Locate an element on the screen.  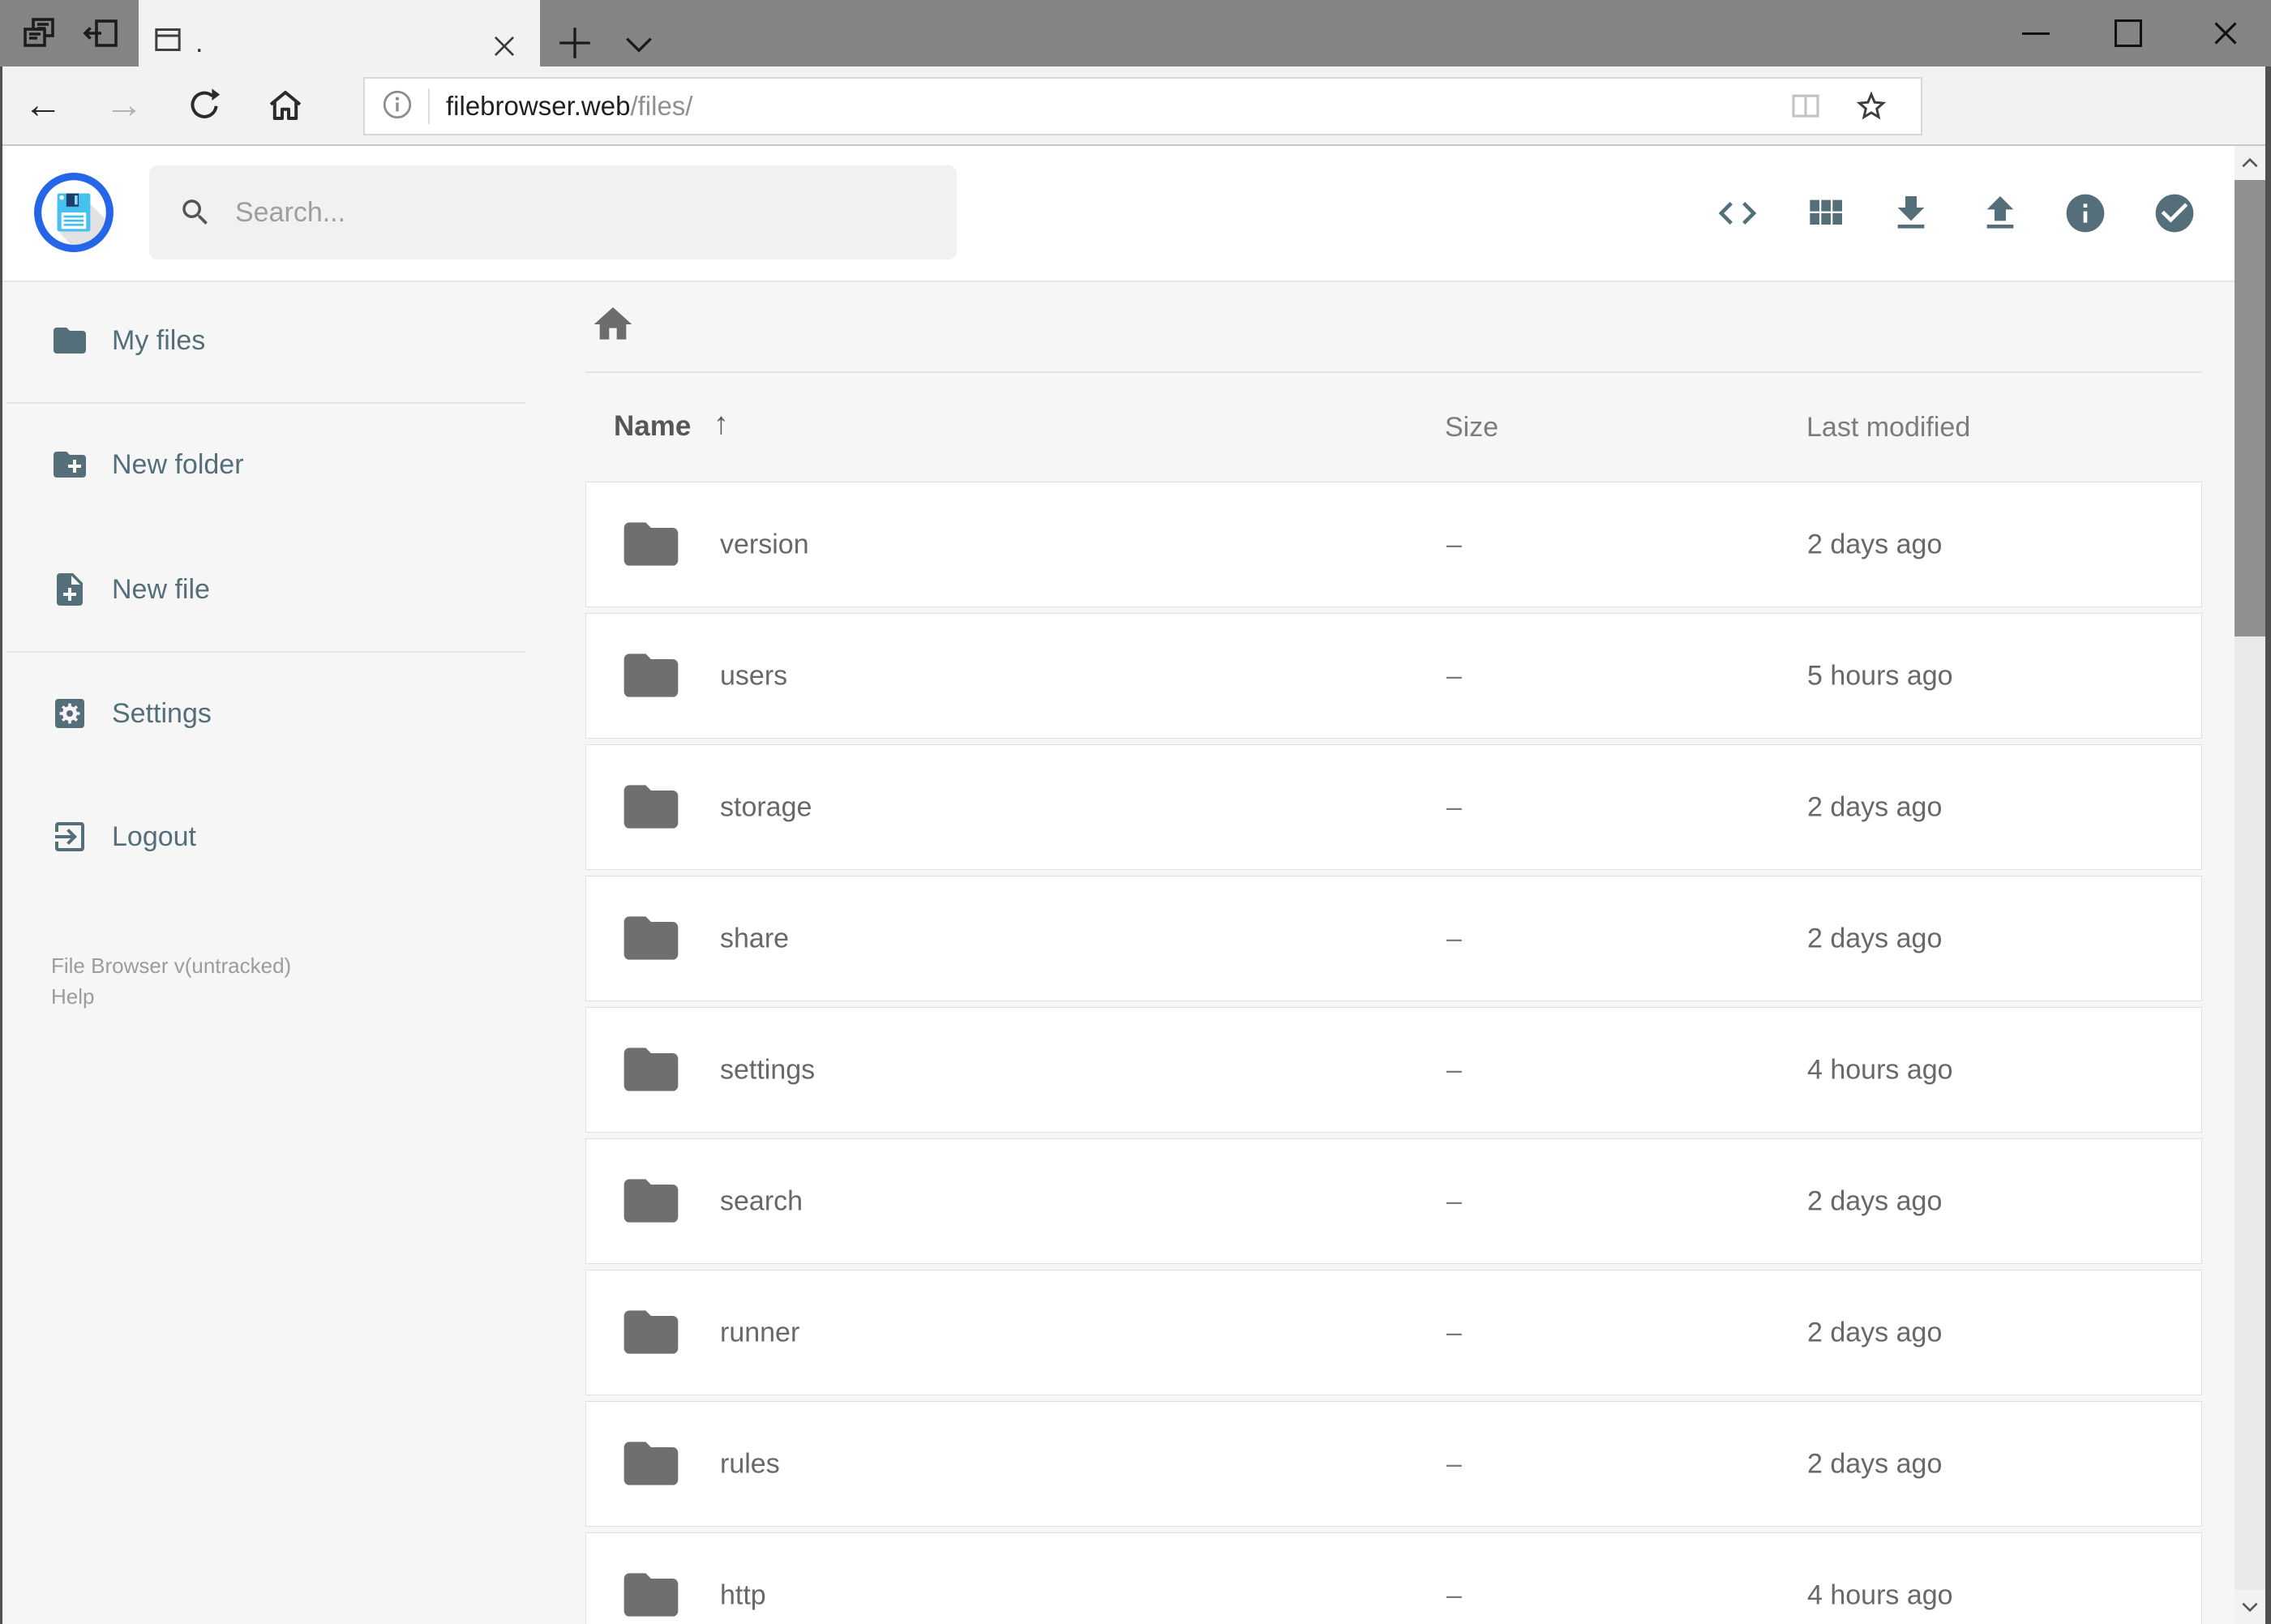
new-folder-icon is located at coordinates (70, 465).